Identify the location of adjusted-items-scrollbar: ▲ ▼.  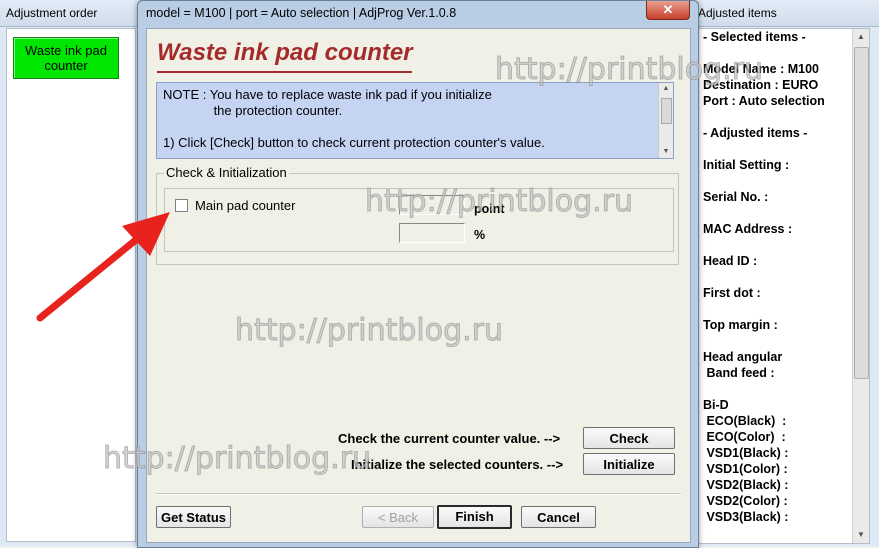
(860, 286).